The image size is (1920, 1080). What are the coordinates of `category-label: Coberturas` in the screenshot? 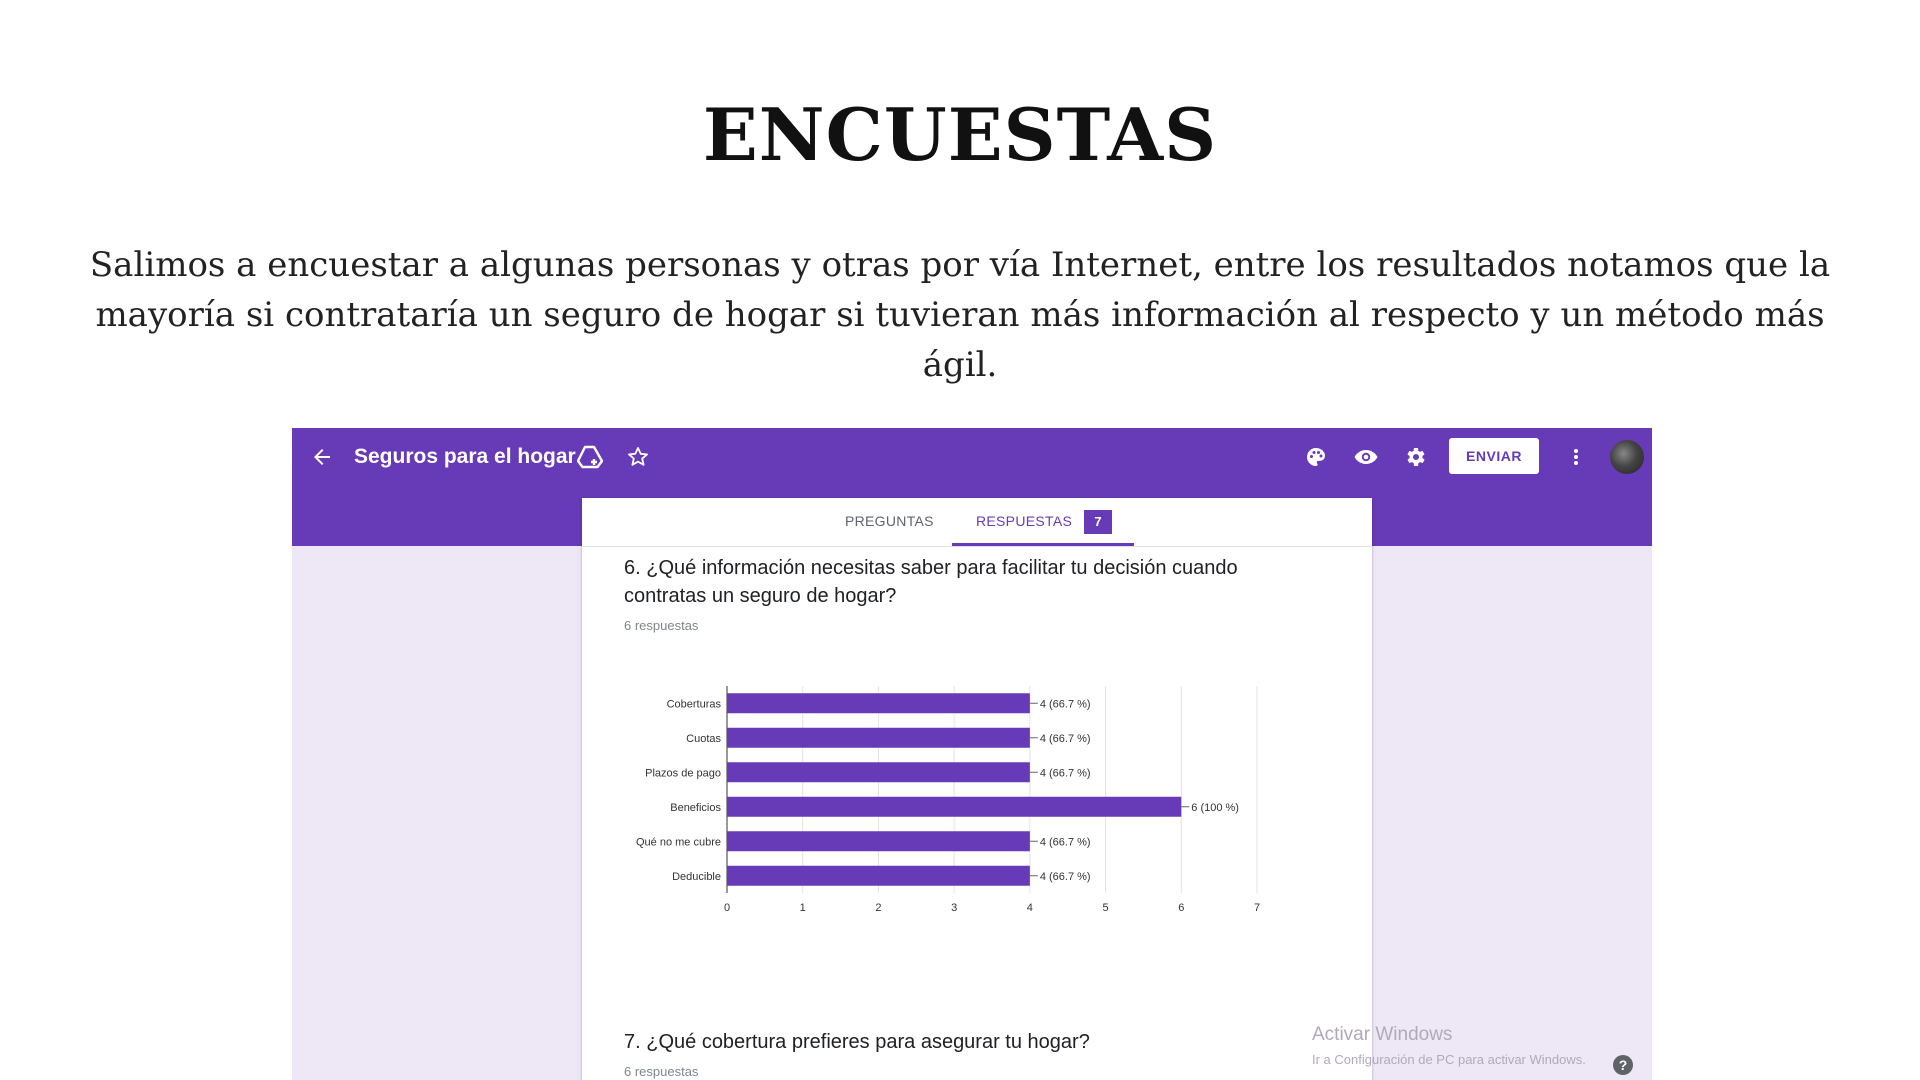 It's located at (694, 704).